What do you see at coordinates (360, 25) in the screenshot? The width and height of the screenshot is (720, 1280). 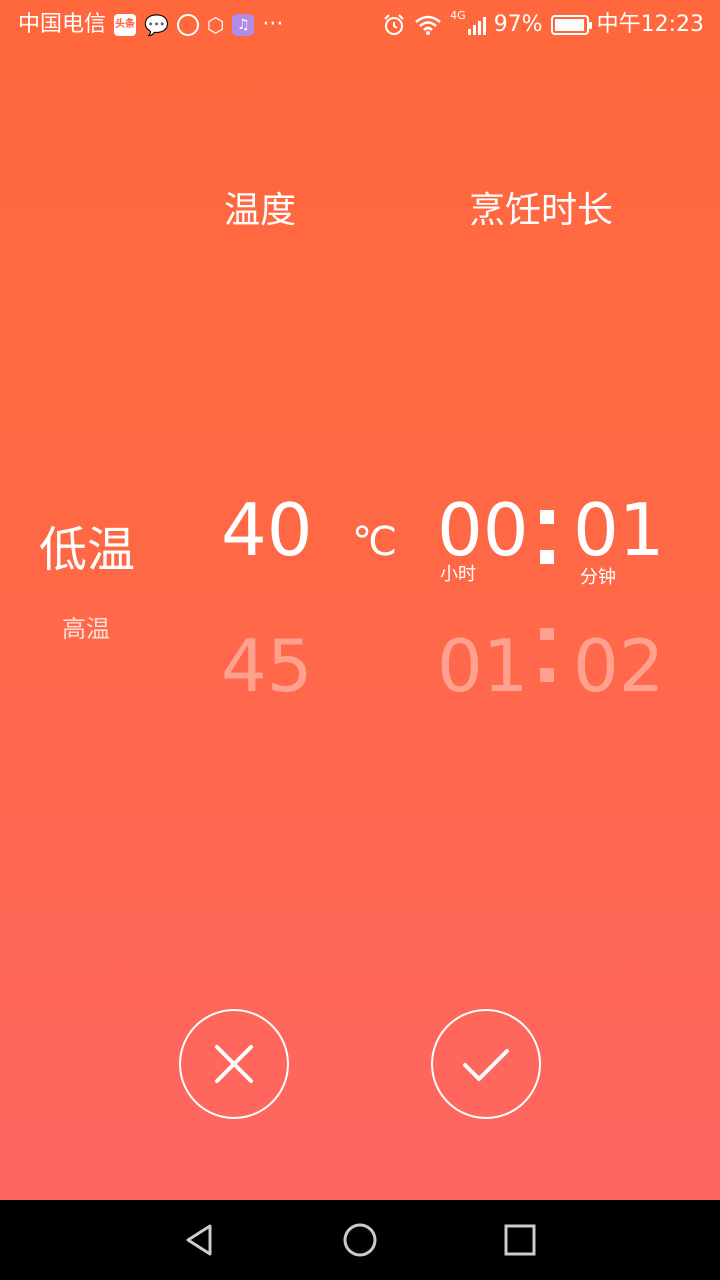 I see `status-bar: 中国电信 头条 💬 ⬡ ♫ ··· 4G 97% 中午12:23` at bounding box center [360, 25].